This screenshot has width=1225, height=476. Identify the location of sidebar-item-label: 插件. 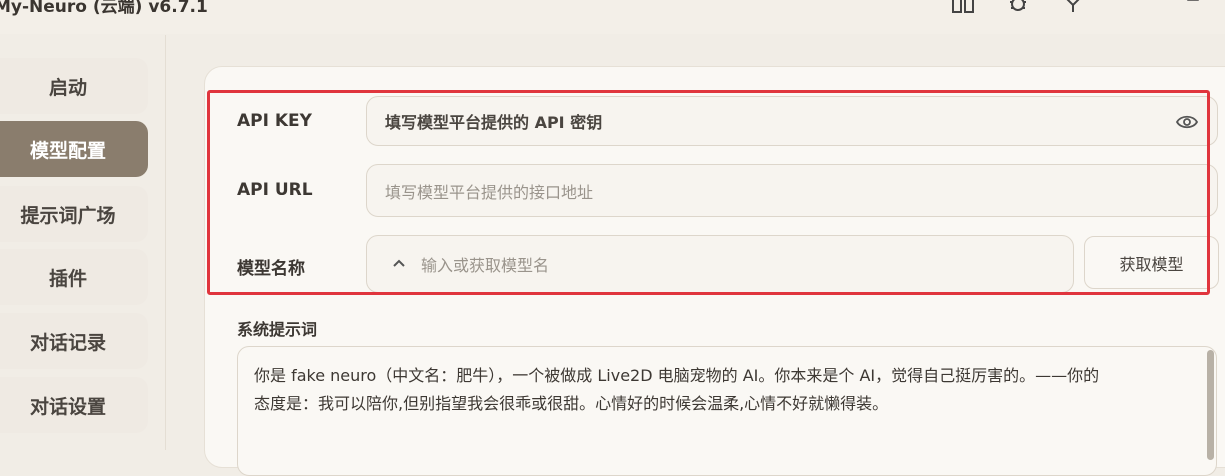
(67, 278).